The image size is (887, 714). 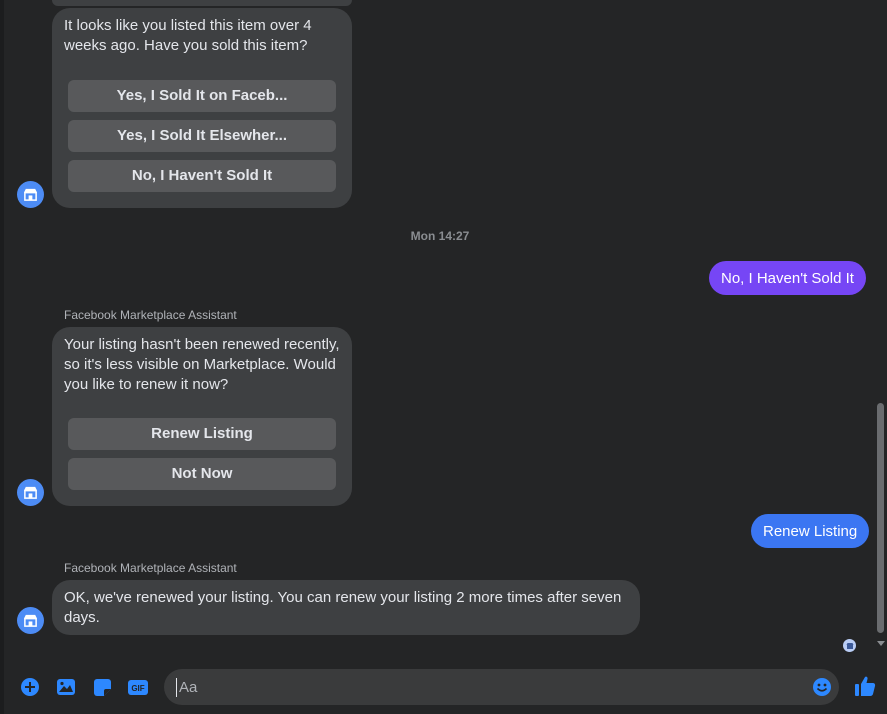 I want to click on seen-indicator-avatar, so click(x=849, y=645).